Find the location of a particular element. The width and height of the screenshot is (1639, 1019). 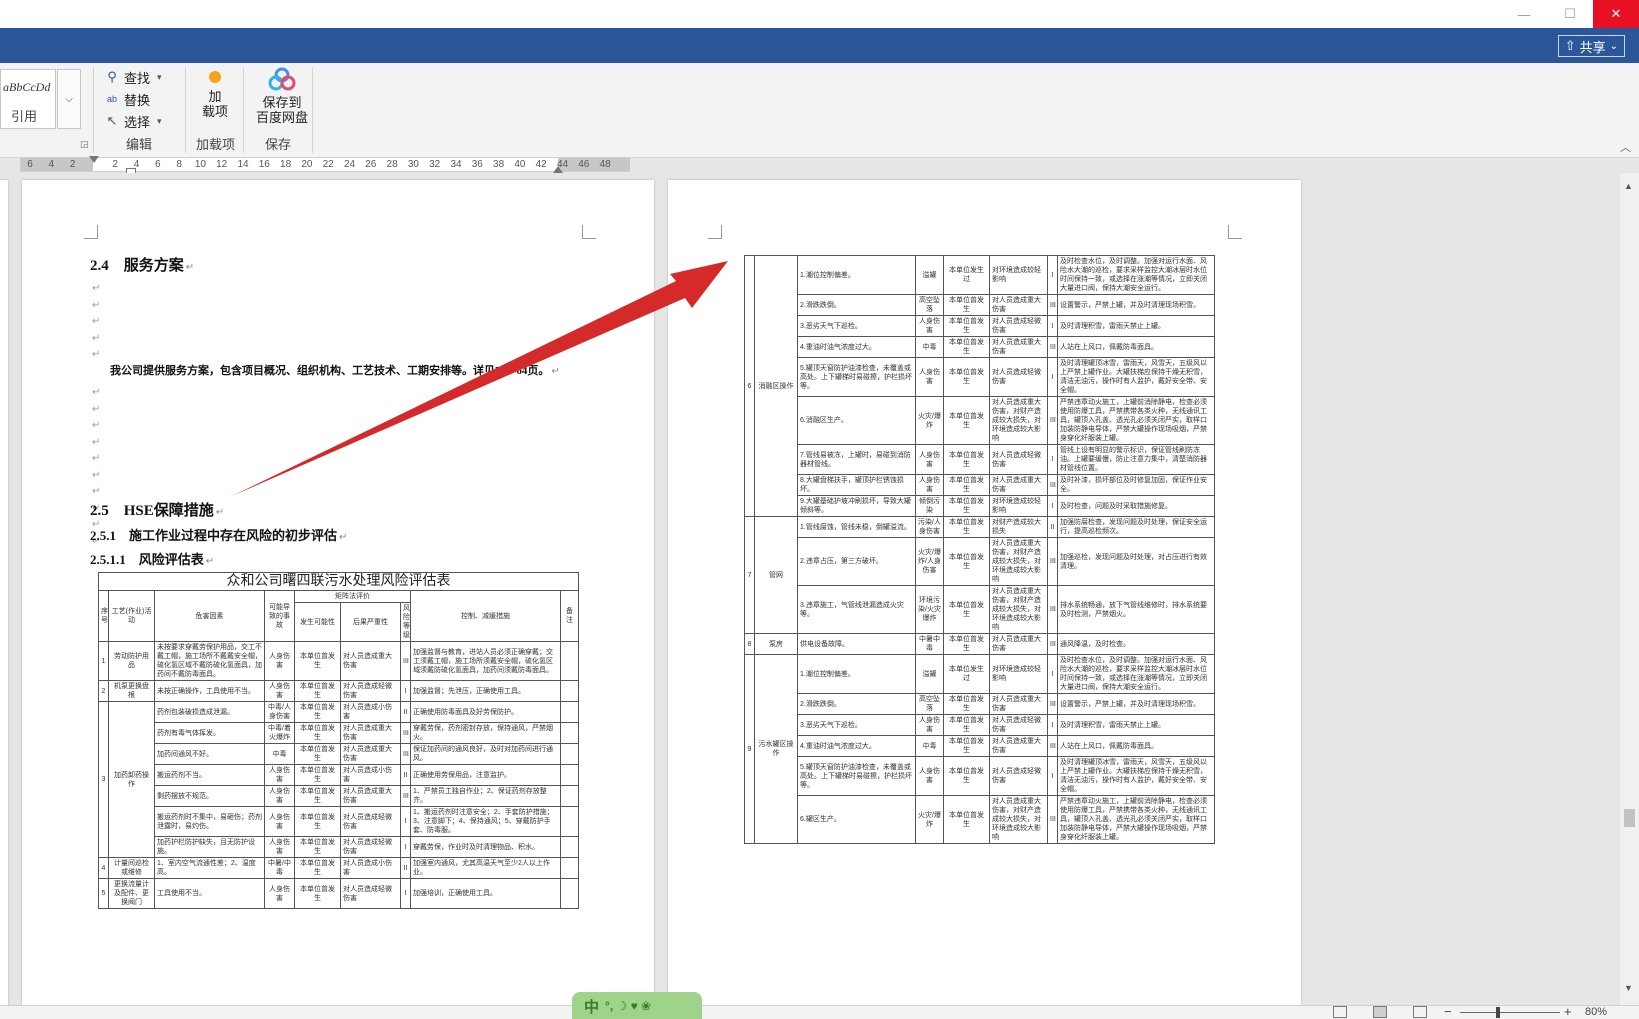

cell-measure: 排水系统畅通，放下气管线维修时，排水系统要及时检测，严禁烟火。 is located at coordinates (1136, 609).